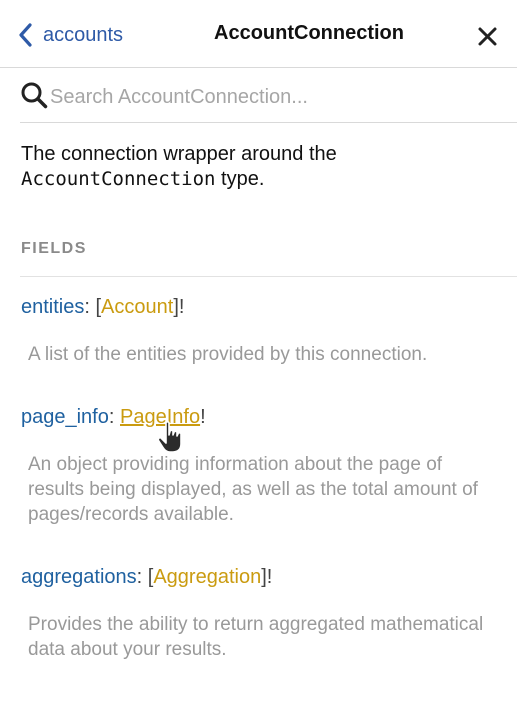 Image resolution: width=517 pixels, height=704 pixels. I want to click on field-name-link: page_info, so click(65, 417).